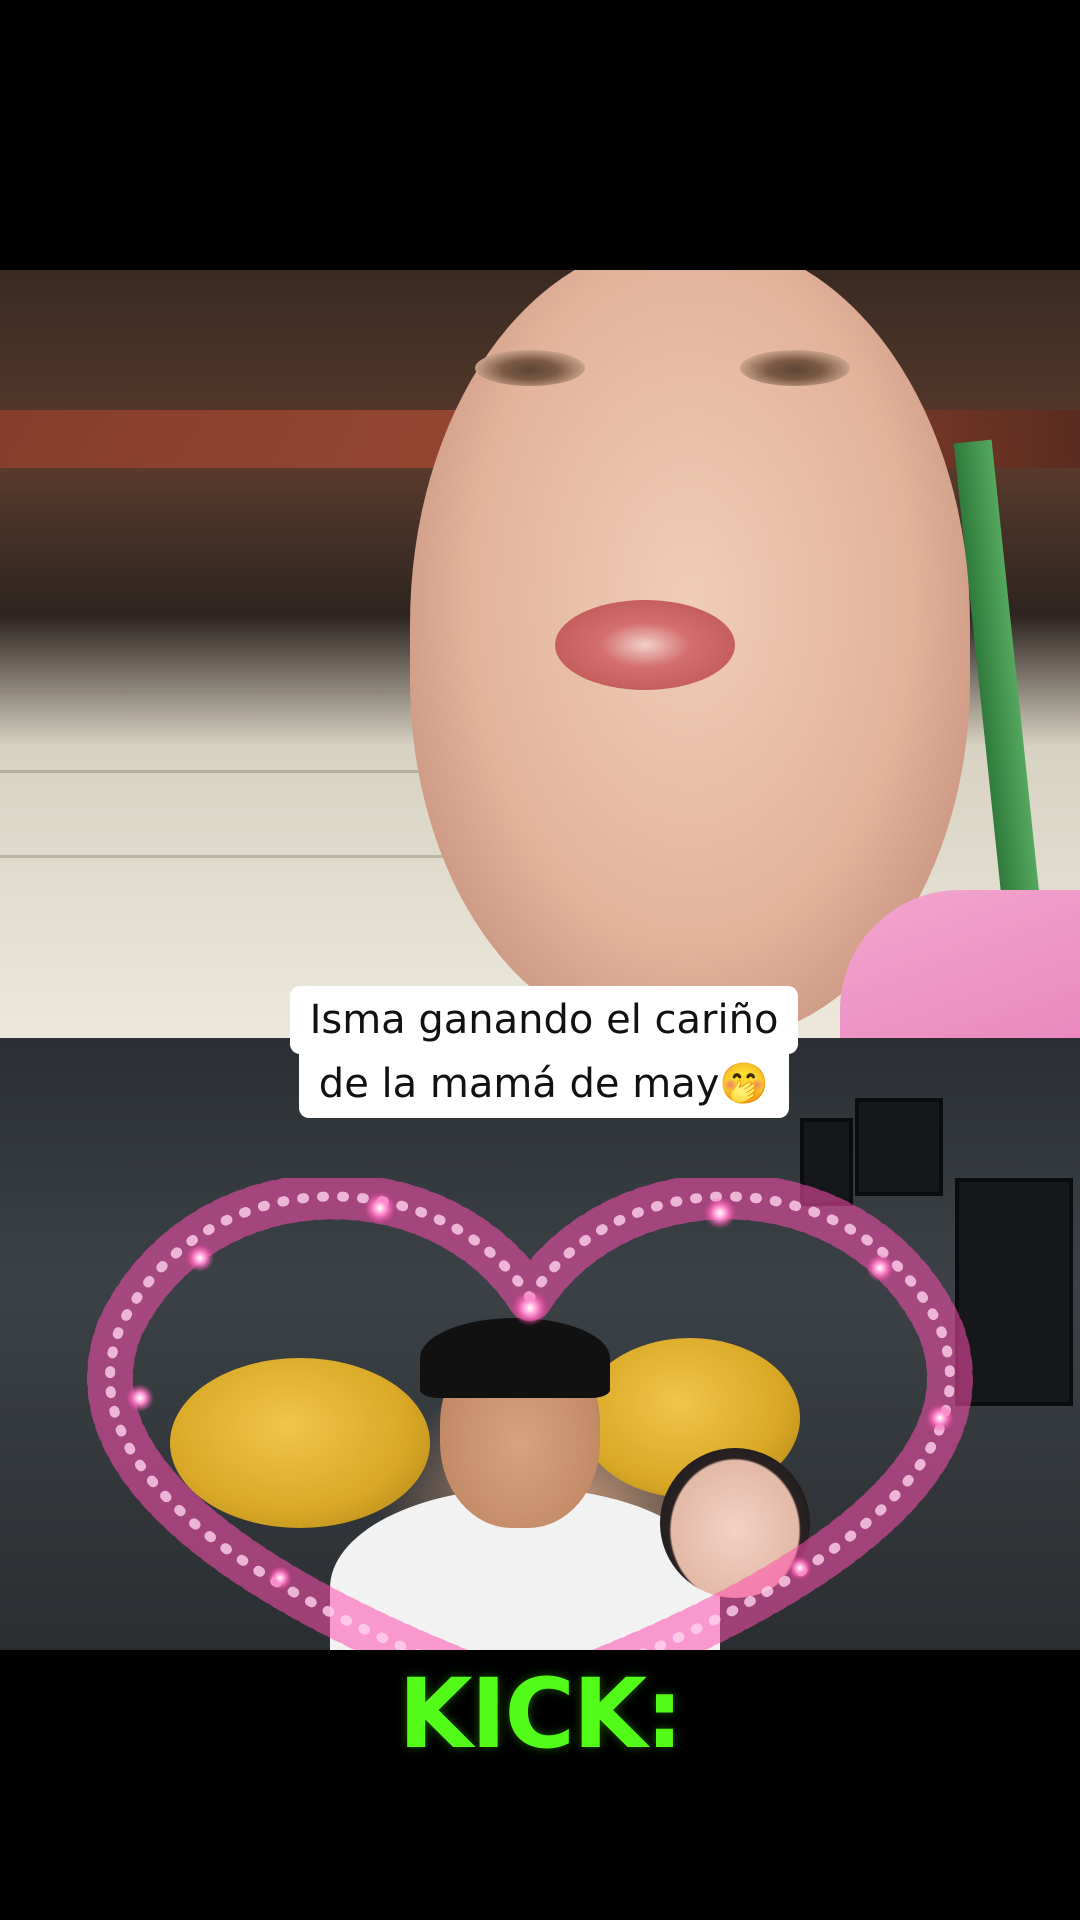 Image resolution: width=1080 pixels, height=1920 pixels. I want to click on man-hair, so click(515, 1358).